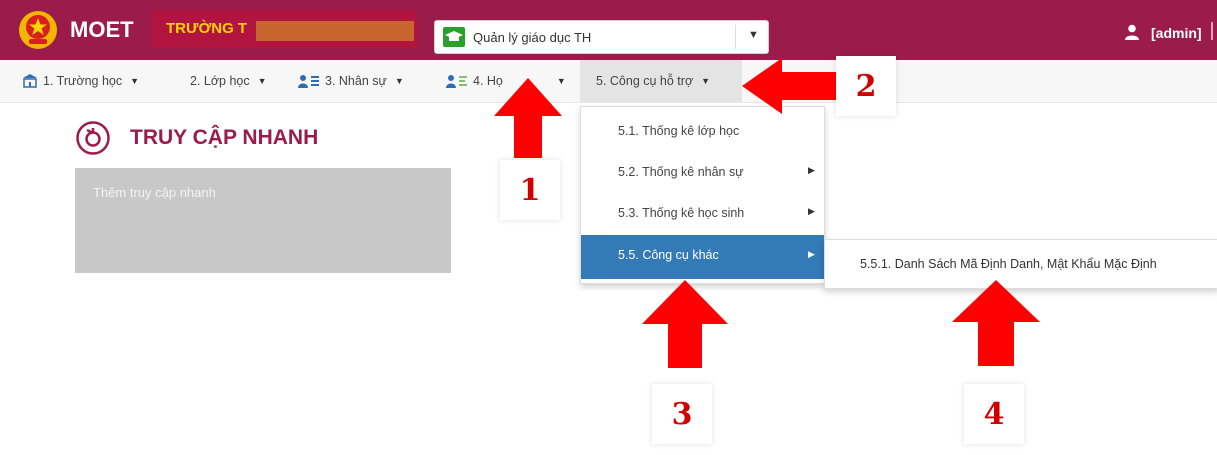 This screenshot has width=1217, height=455. I want to click on nav-label: 1. Trường học, so click(83, 81).